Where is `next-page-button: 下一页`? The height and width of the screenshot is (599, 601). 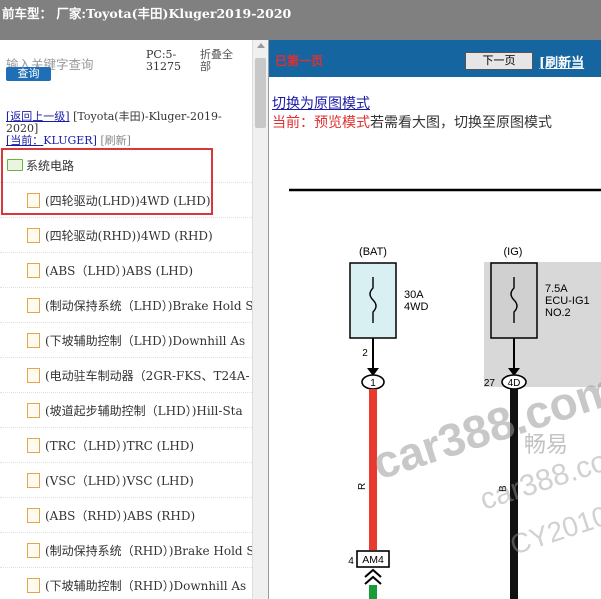
next-page-button: 下一页 is located at coordinates (499, 61).